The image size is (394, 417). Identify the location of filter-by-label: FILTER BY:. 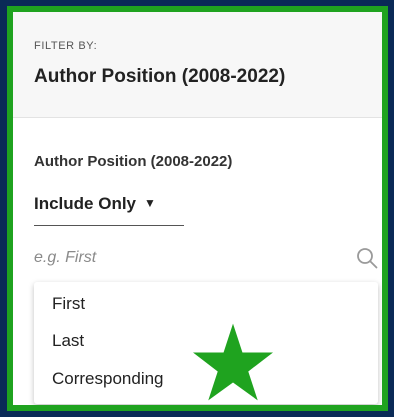
(66, 46).